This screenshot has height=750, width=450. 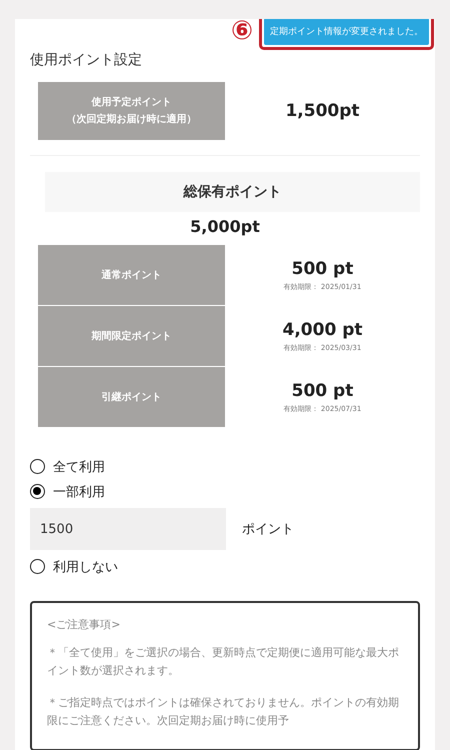 What do you see at coordinates (241, 32) in the screenshot?
I see `callout-number: ⑥` at bounding box center [241, 32].